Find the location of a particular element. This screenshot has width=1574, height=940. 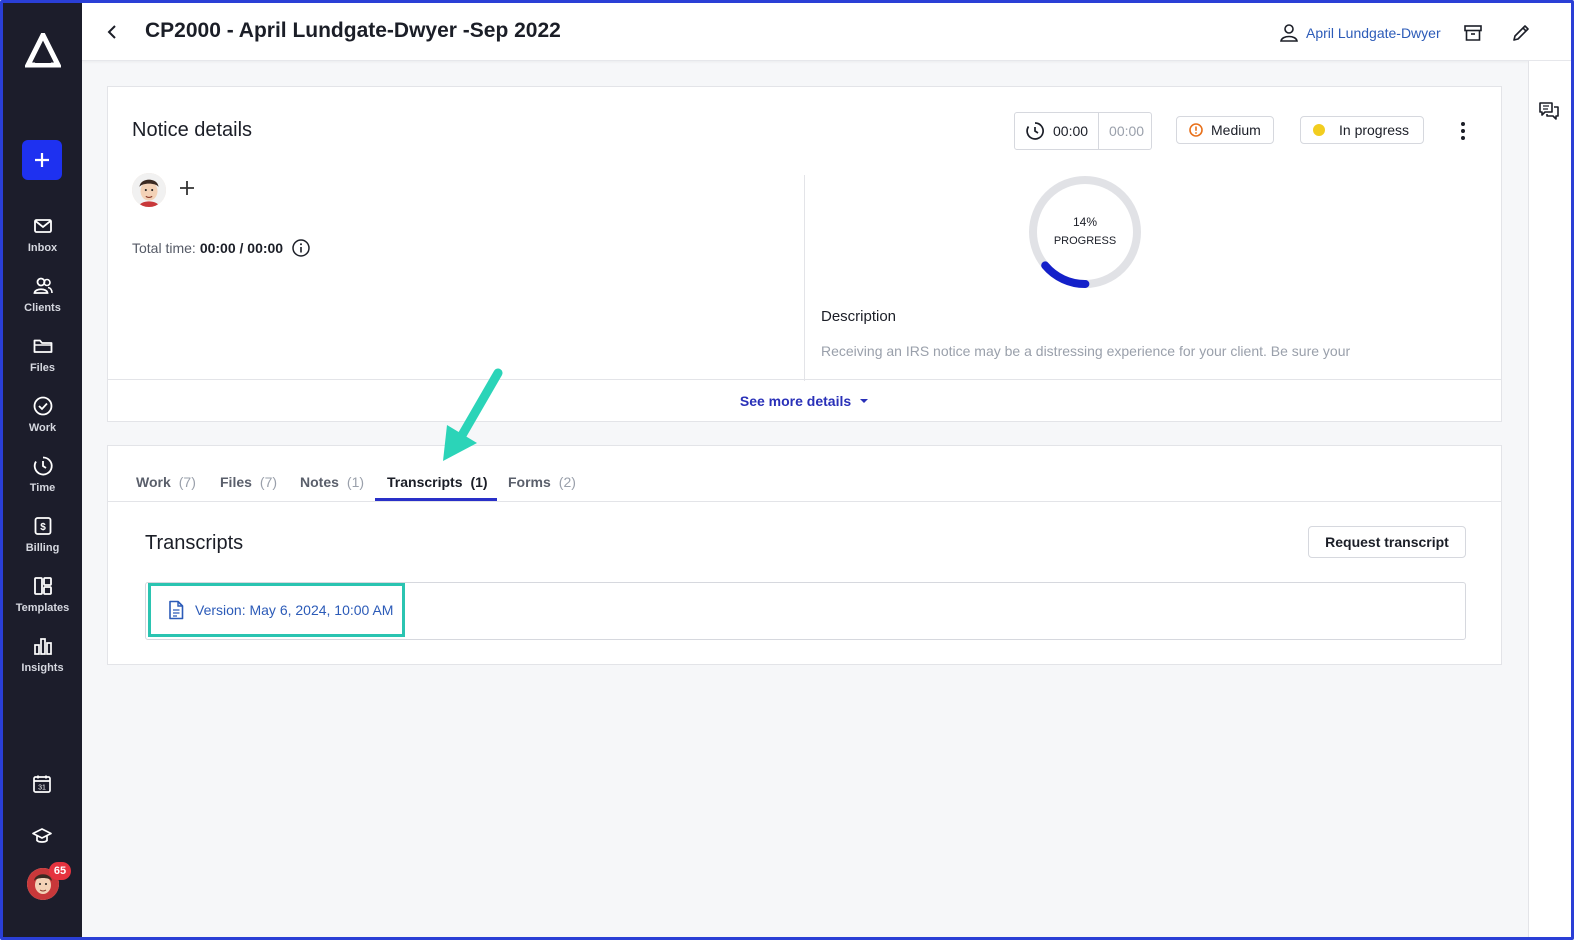

sidebar-item-templates: Templates is located at coordinates (42, 601).